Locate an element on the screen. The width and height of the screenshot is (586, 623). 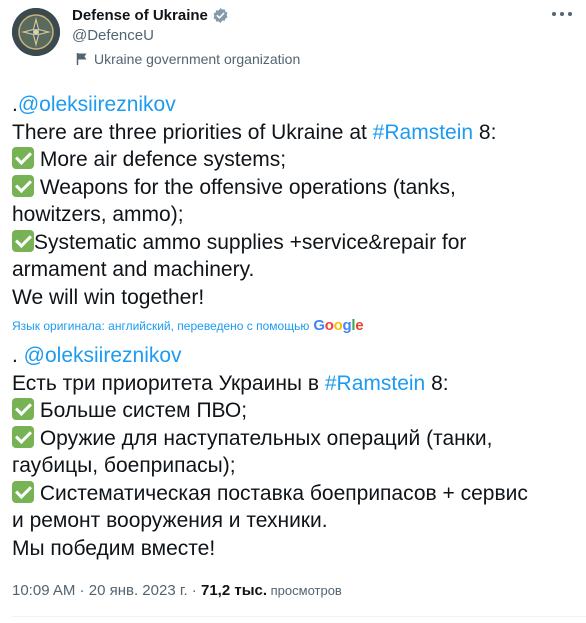
more-options-icon is located at coordinates (562, 15).